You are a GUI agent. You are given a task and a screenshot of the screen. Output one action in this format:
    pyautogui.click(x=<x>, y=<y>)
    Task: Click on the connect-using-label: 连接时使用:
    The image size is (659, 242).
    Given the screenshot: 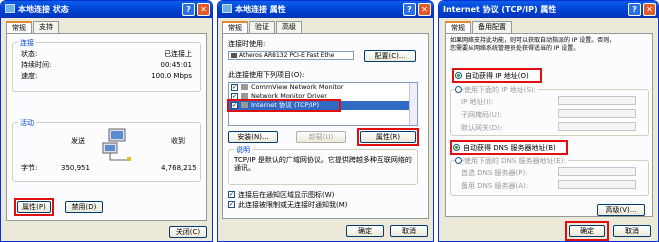 What is the action you would take?
    pyautogui.click(x=247, y=44)
    